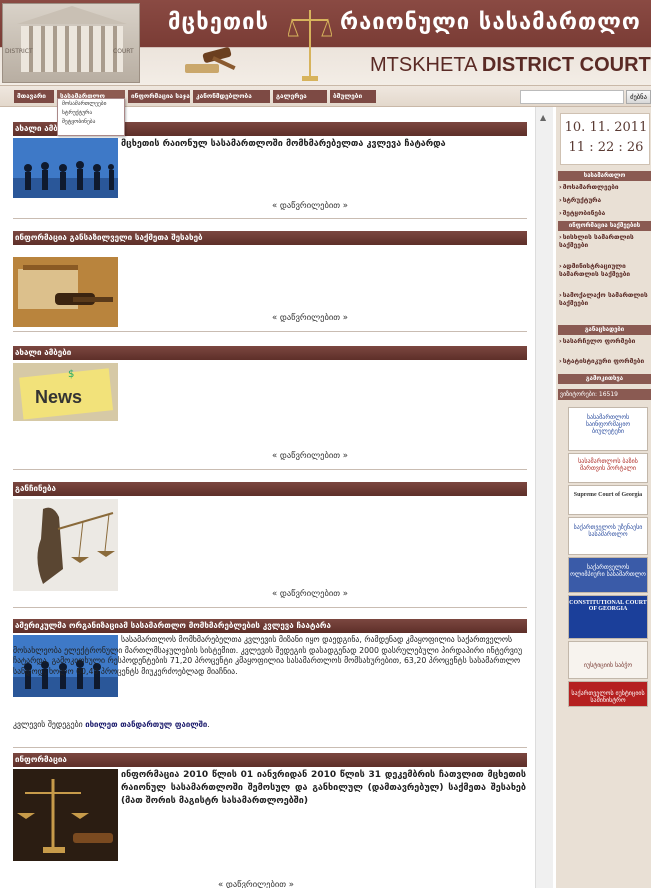 The width and height of the screenshot is (651, 888). What do you see at coordinates (572, 97) in the screenshot?
I see `search-input` at bounding box center [572, 97].